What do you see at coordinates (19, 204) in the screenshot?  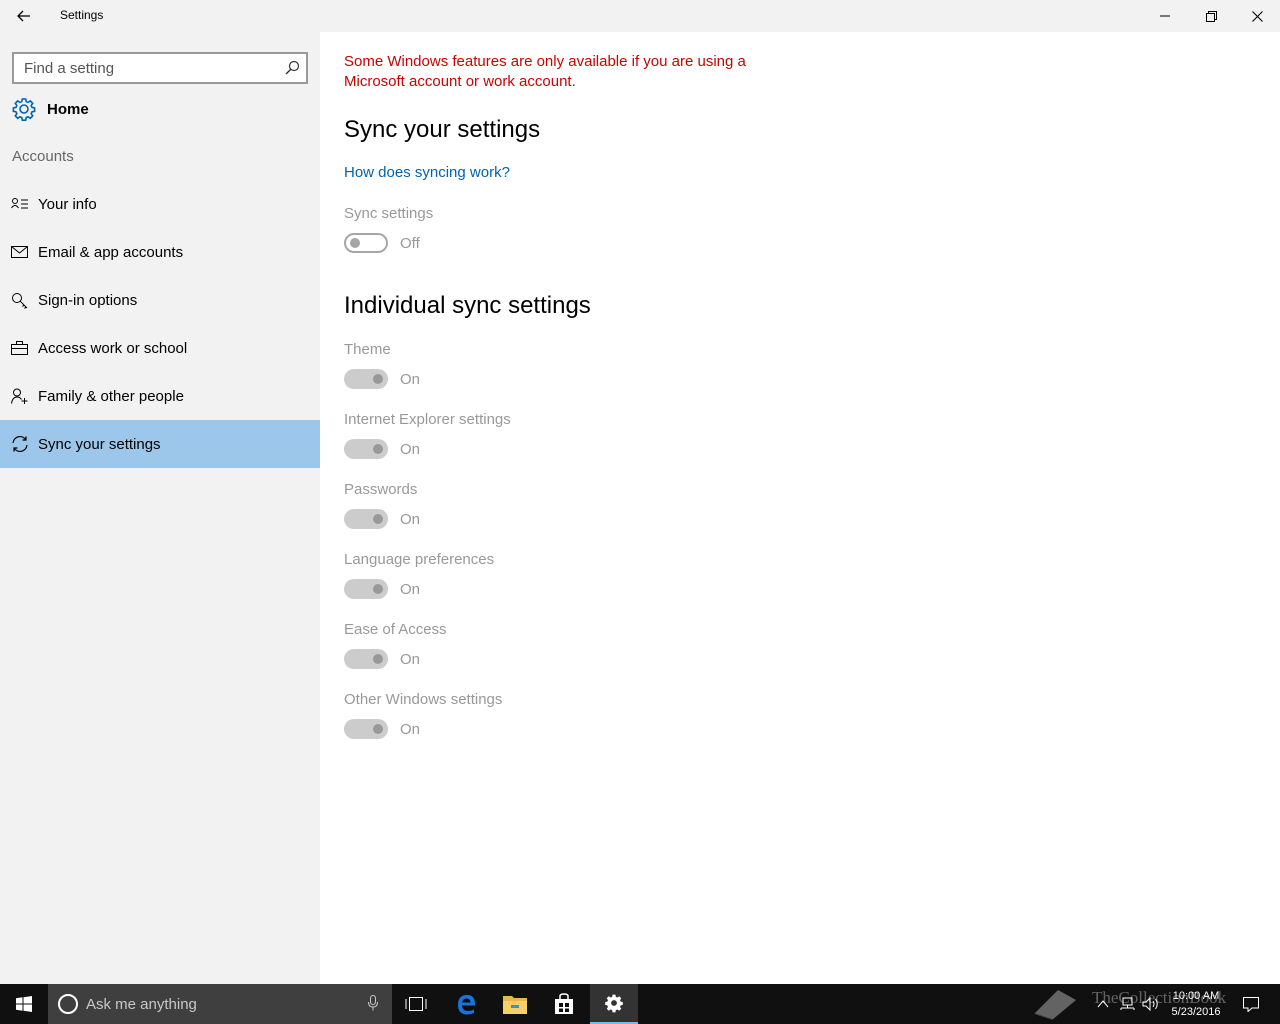 I see `contact-info-icon` at bounding box center [19, 204].